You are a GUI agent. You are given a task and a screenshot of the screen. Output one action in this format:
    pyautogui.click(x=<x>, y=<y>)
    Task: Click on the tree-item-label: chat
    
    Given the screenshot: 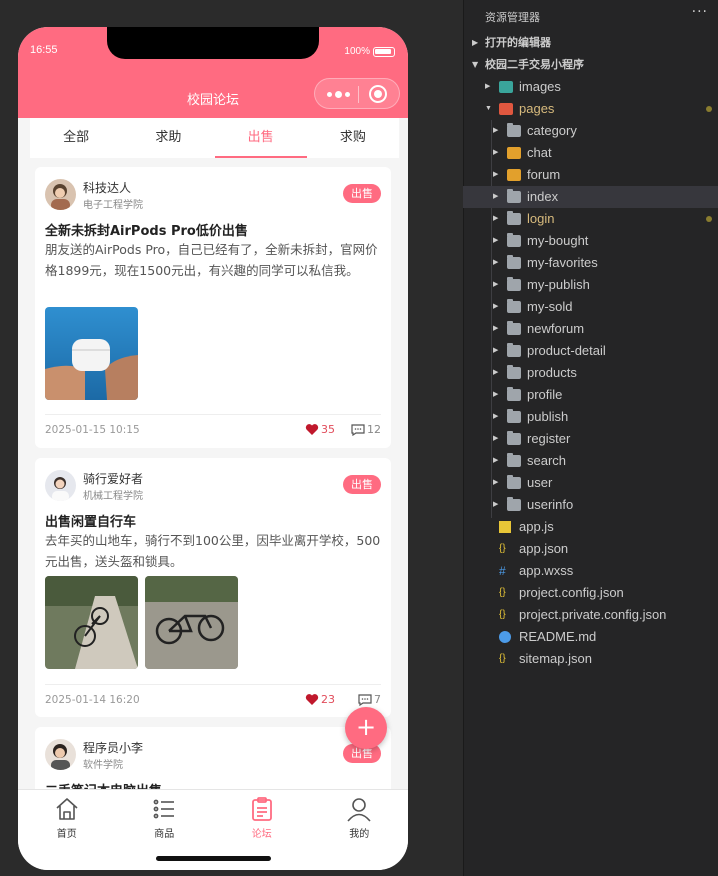 What is the action you would take?
    pyautogui.click(x=539, y=152)
    